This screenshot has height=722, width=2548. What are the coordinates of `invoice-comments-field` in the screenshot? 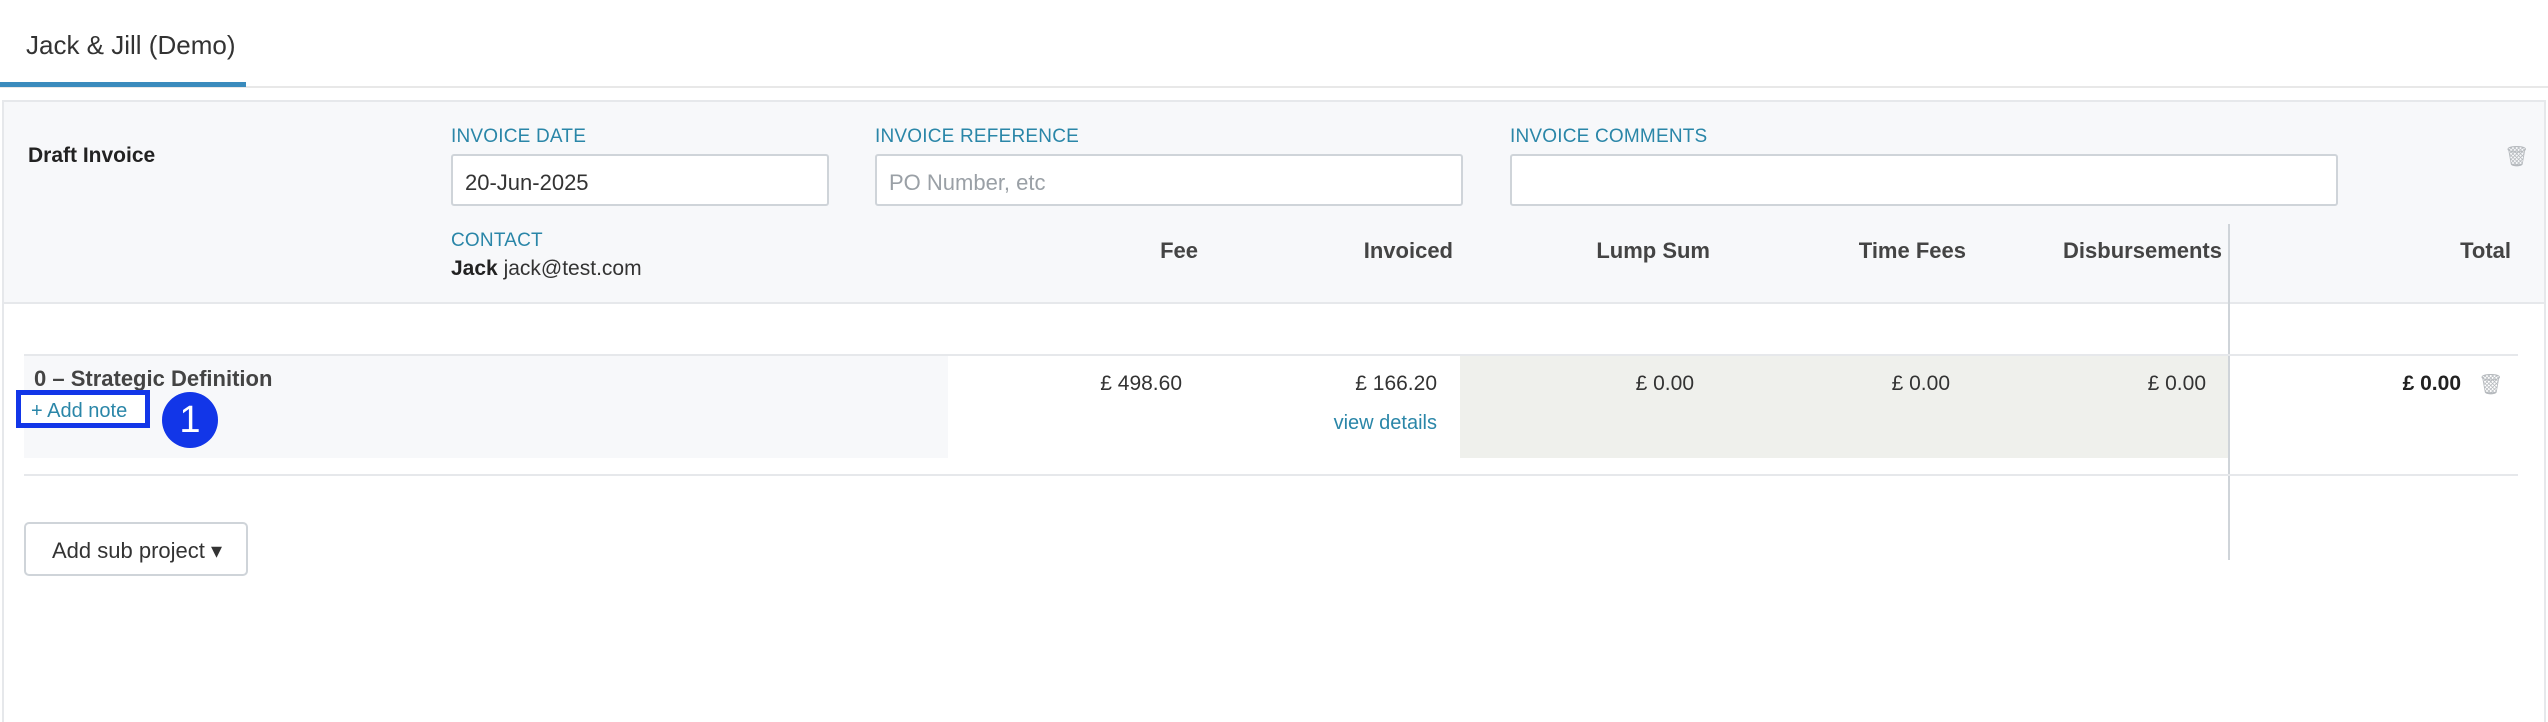 It's located at (1924, 180).